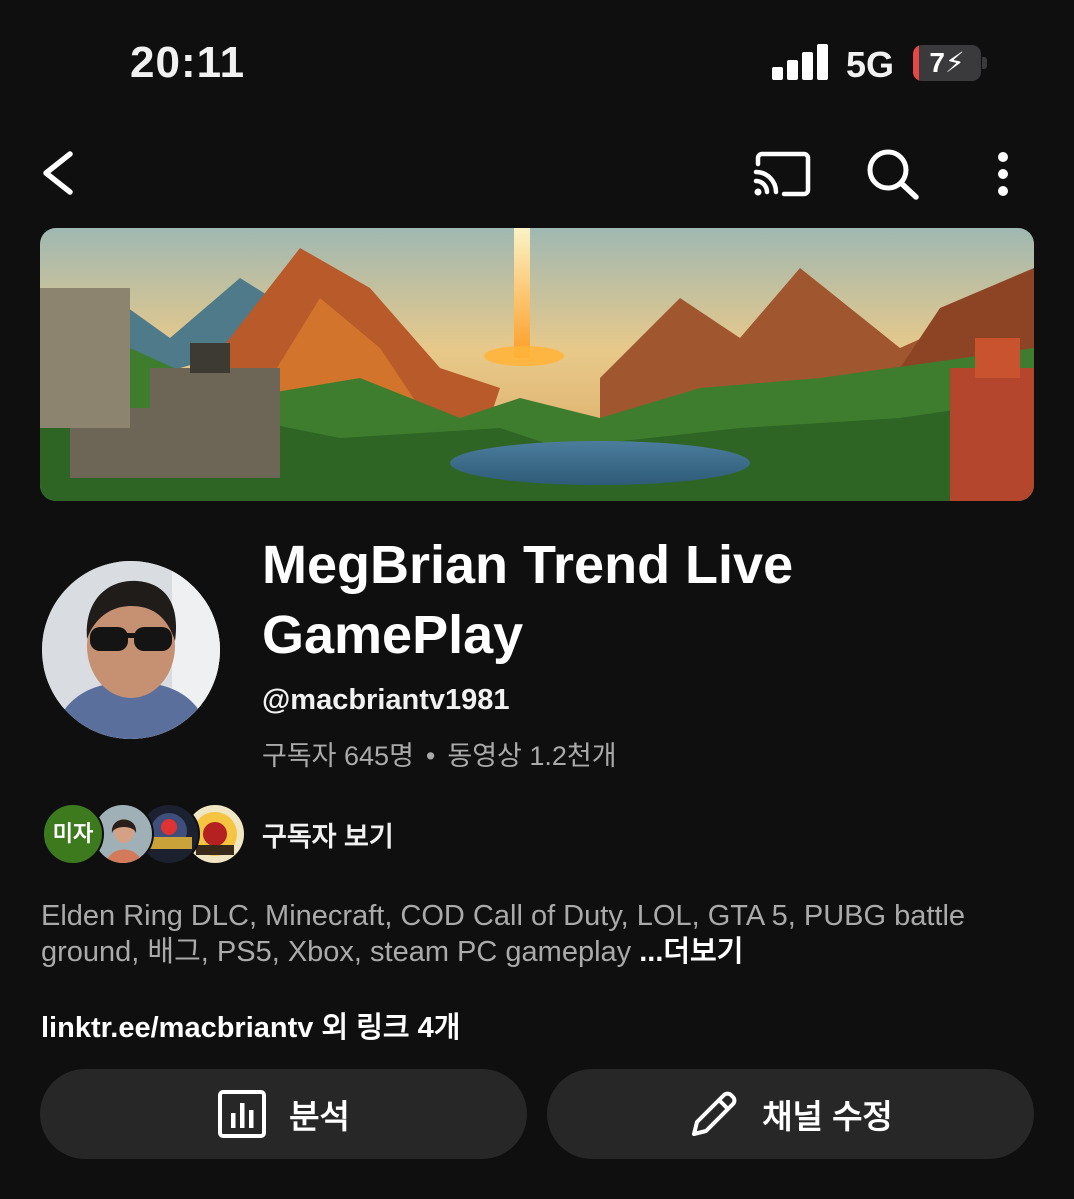 Image resolution: width=1074 pixels, height=1199 pixels. Describe the element at coordinates (328, 834) in the screenshot. I see `view-subscribers-link: 구독자 보기` at that location.